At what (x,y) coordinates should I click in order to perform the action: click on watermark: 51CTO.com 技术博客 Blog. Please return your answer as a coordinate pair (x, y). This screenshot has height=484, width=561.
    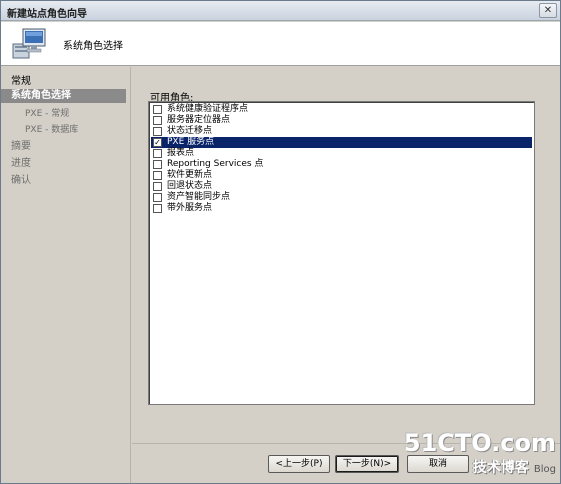
    Looking at the image, I should click on (480, 453).